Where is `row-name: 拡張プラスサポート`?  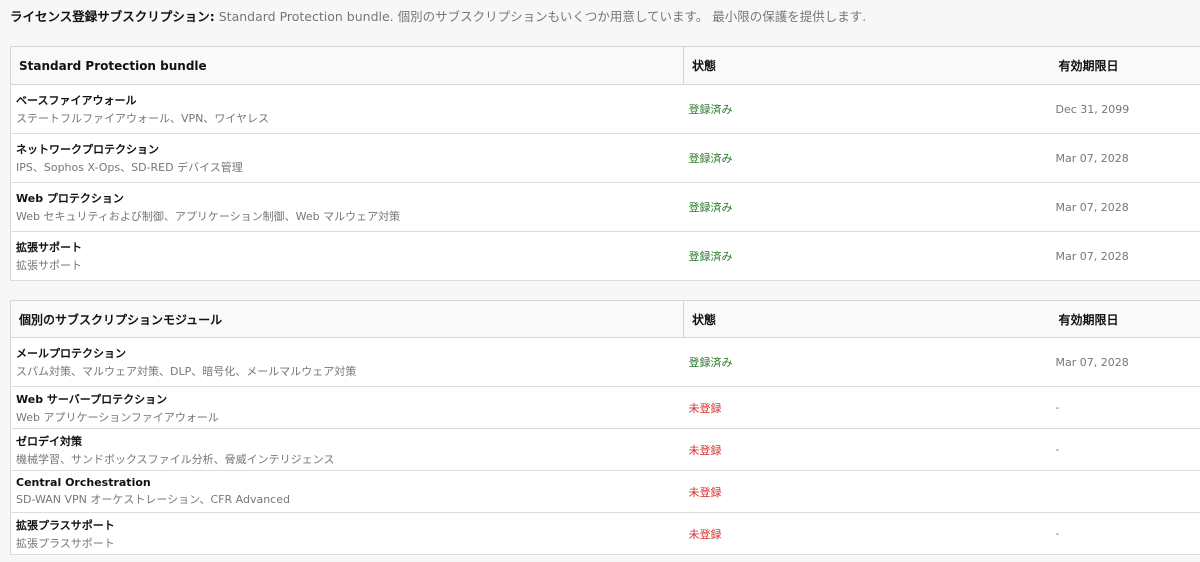 row-name: 拡張プラスサポート is located at coordinates (65, 525).